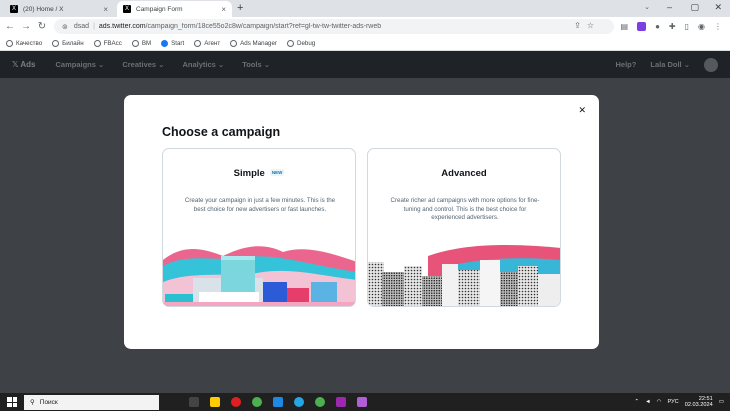 This screenshot has height=411, width=730. I want to click on share-star-icons: ⇪☆, so click(587, 25).